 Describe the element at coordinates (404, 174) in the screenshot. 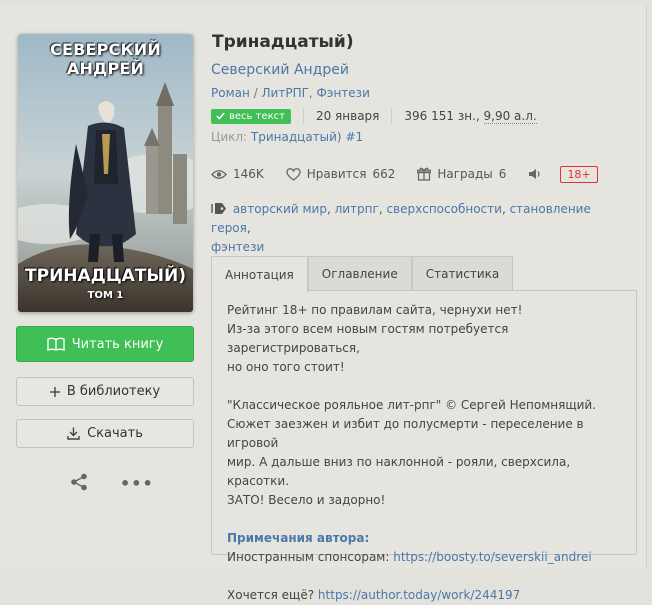

I see `stats-row: 146K Нравится 662 Награды 6 18+` at that location.